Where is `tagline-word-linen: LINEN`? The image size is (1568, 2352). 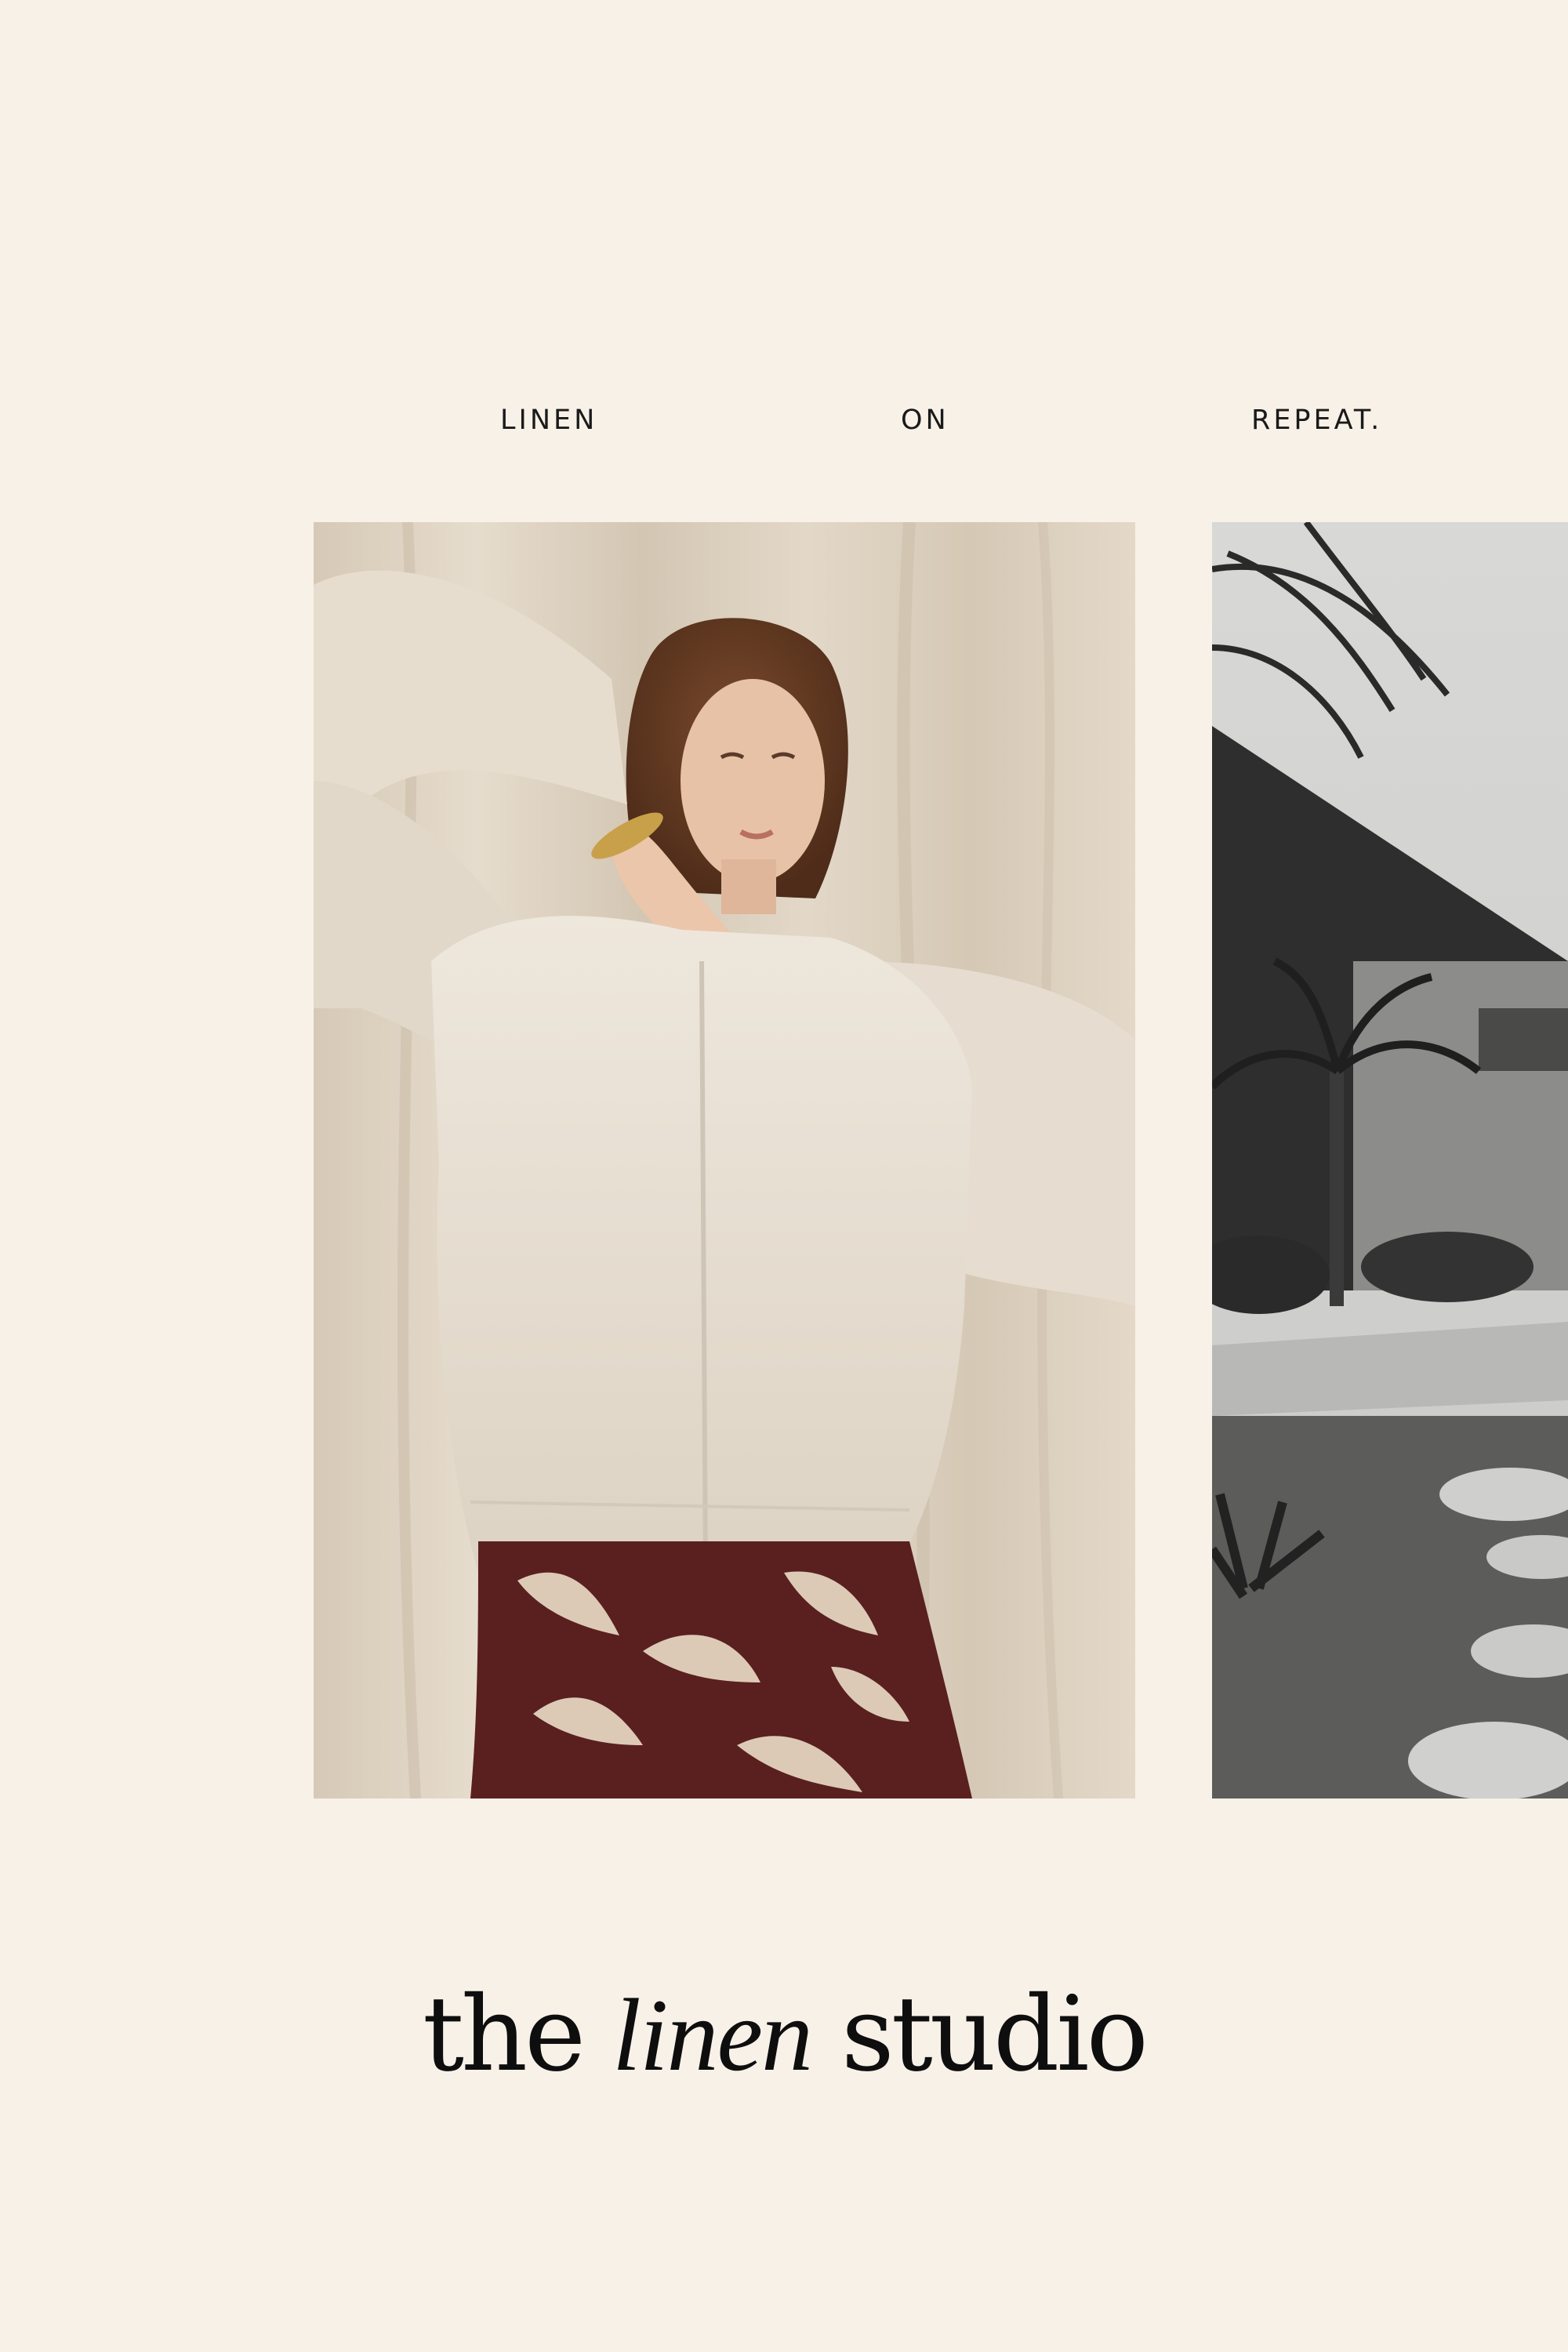 tagline-word-linen: LINEN is located at coordinates (549, 420).